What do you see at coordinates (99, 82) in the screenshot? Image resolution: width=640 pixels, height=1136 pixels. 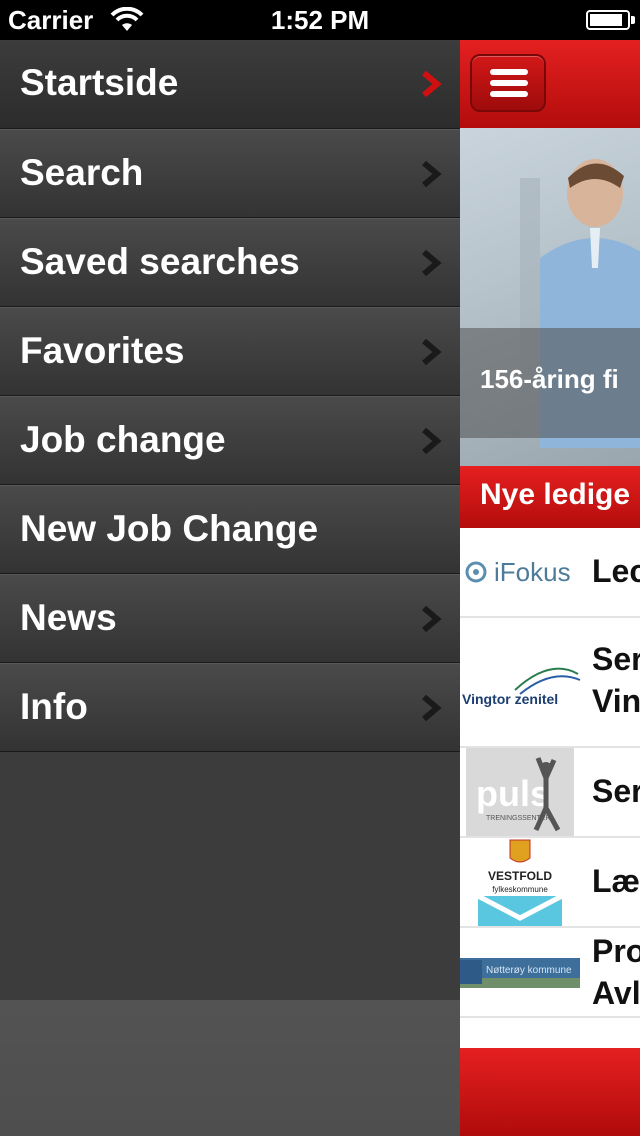 I see `menu-item-label: Startside` at bounding box center [99, 82].